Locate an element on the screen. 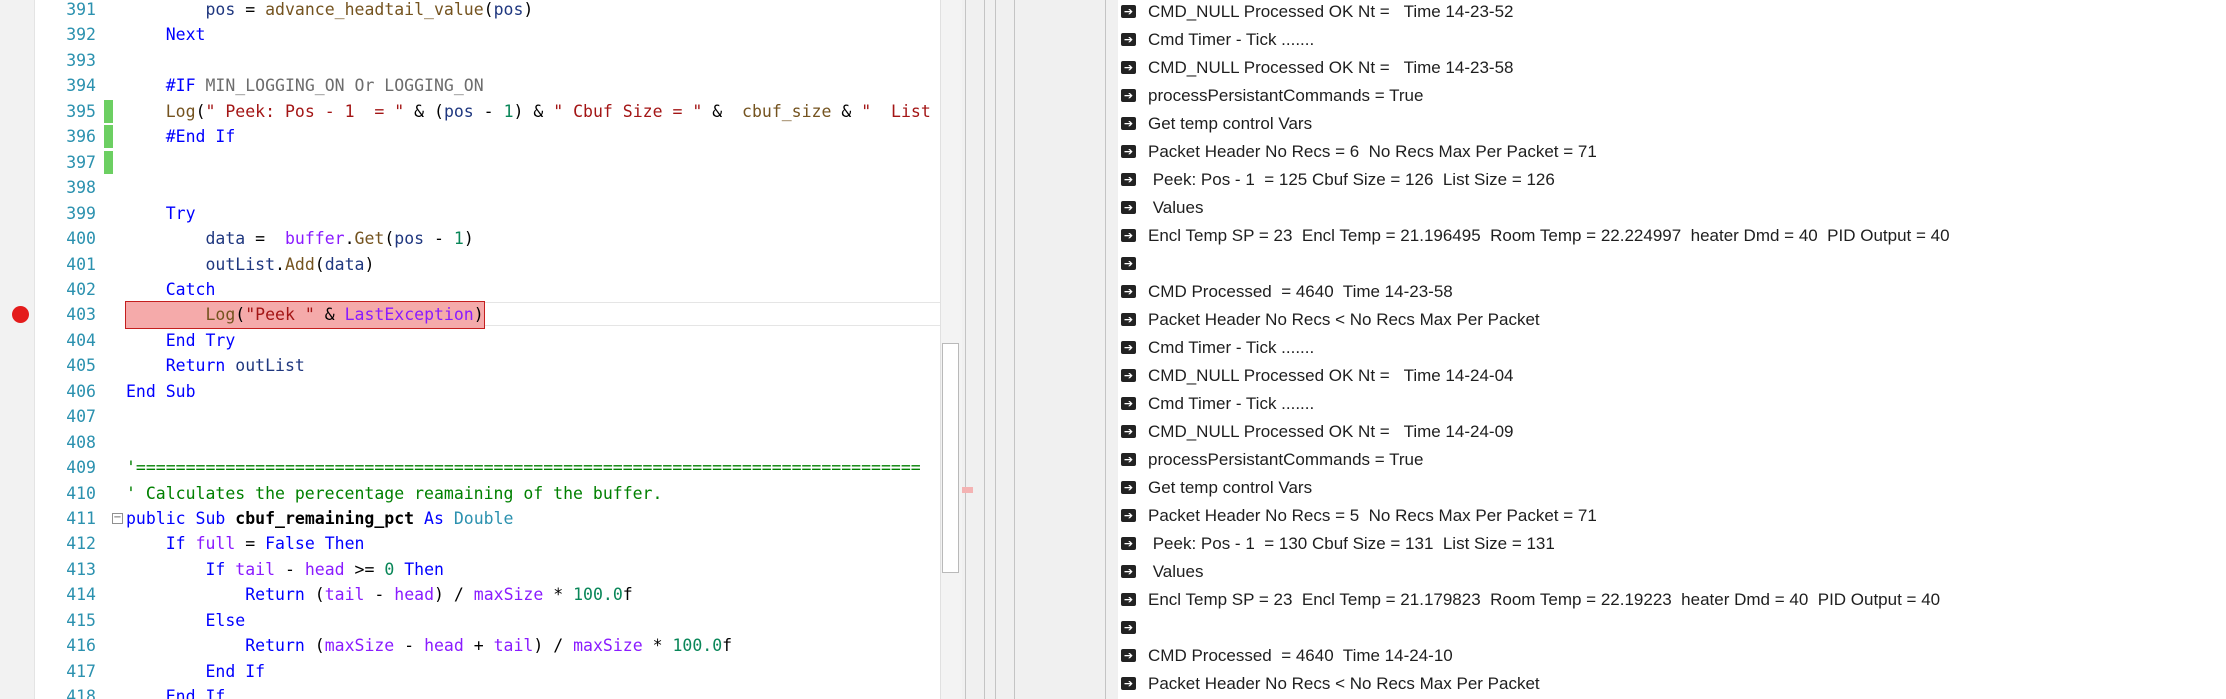 Image resolution: width=2226 pixels, height=699 pixels. log-line-text: CMD Processed = 4640 Time 14-24-10 is located at coordinates (1300, 655).